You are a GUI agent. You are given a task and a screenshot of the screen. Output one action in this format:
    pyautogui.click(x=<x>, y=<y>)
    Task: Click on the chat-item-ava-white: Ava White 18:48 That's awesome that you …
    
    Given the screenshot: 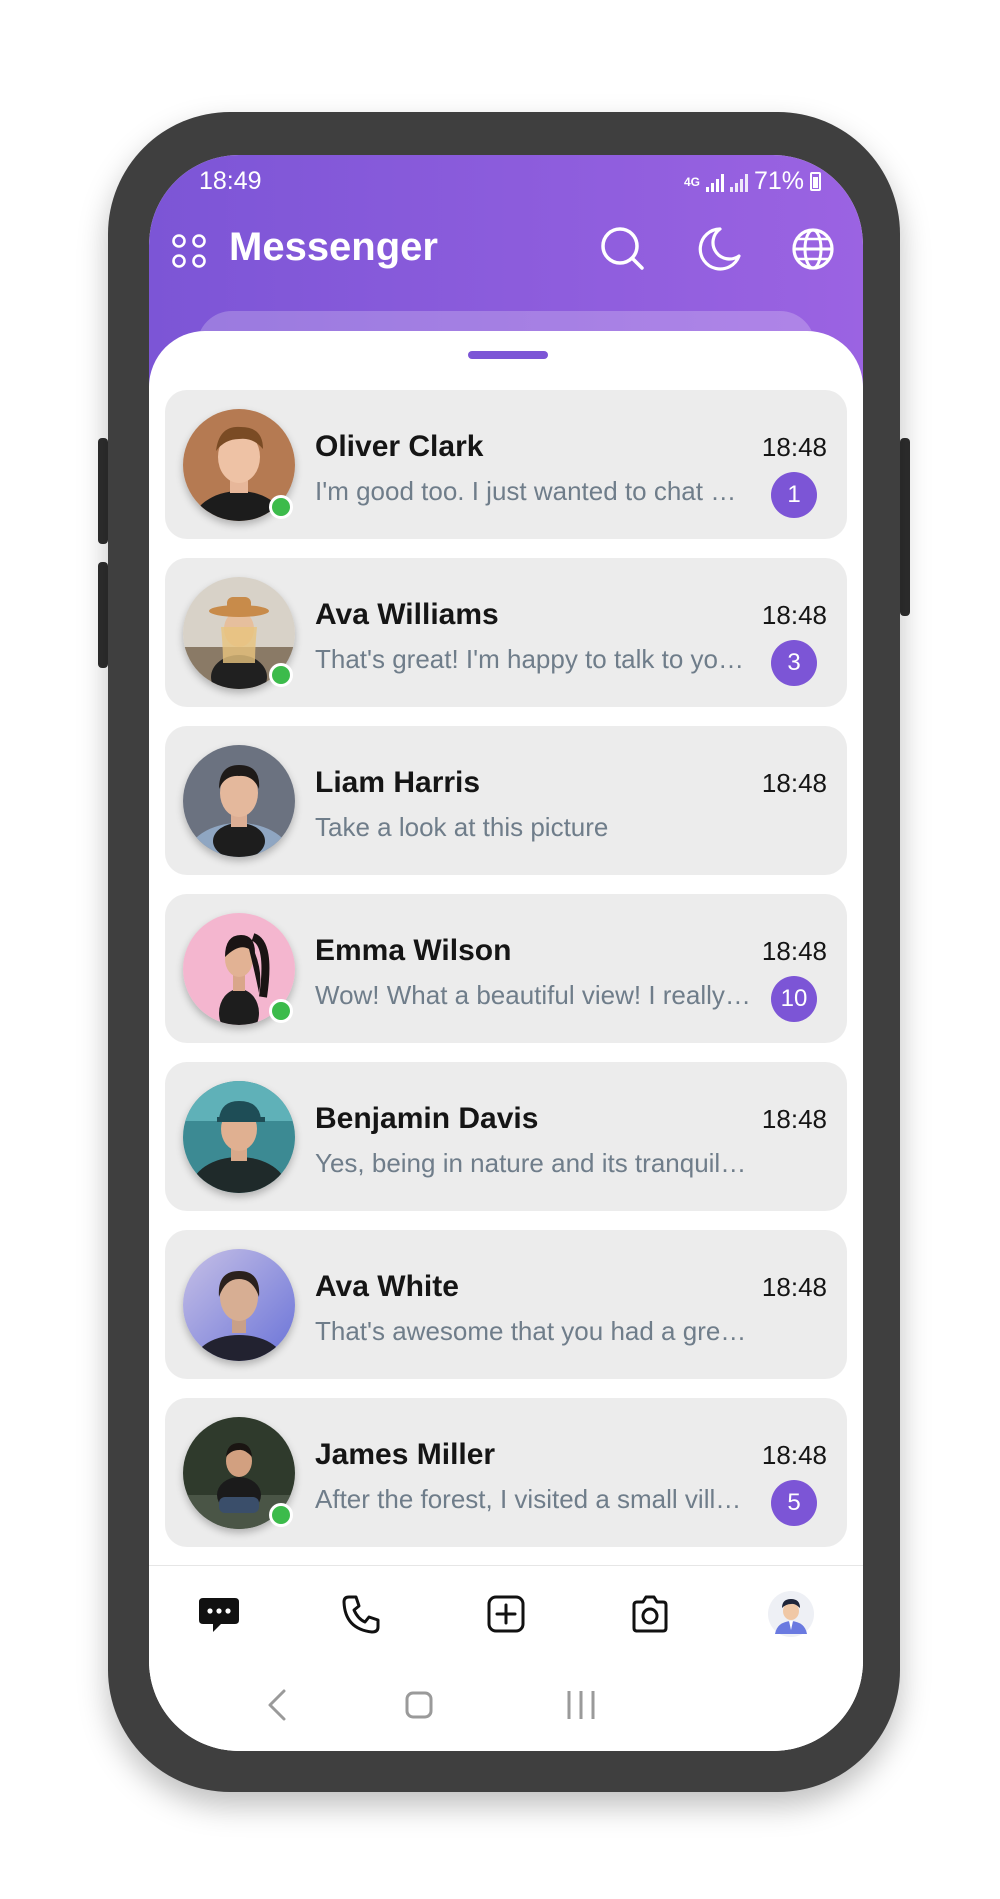 What is the action you would take?
    pyautogui.click(x=506, y=1304)
    